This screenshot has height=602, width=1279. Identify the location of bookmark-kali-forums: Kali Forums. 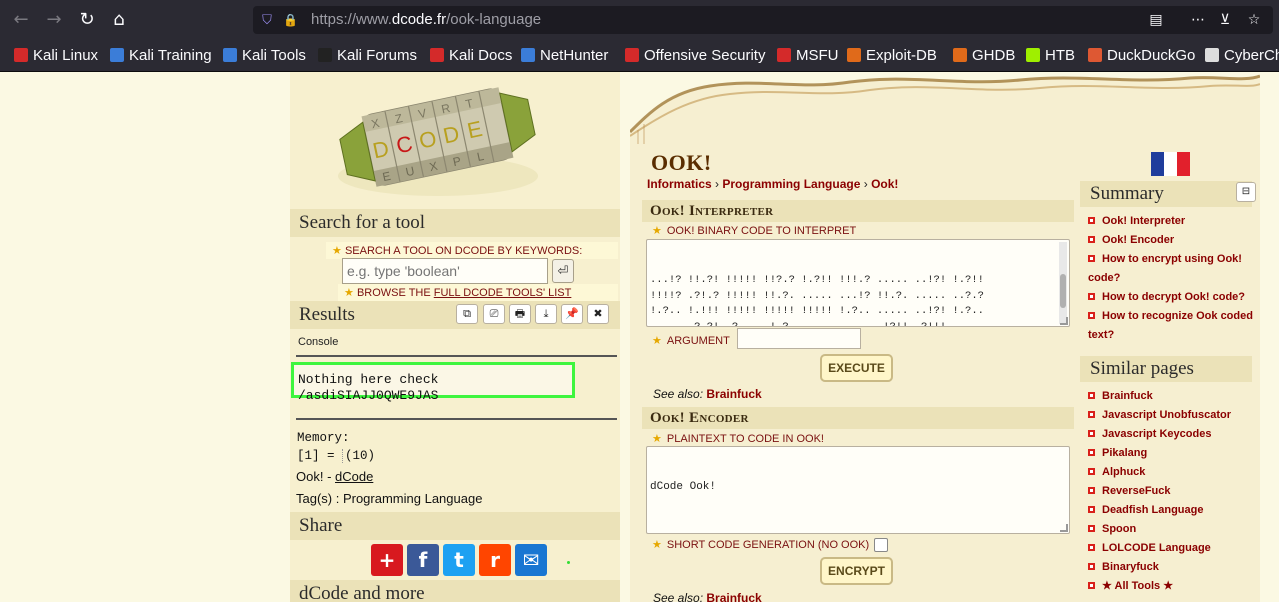
(367, 56).